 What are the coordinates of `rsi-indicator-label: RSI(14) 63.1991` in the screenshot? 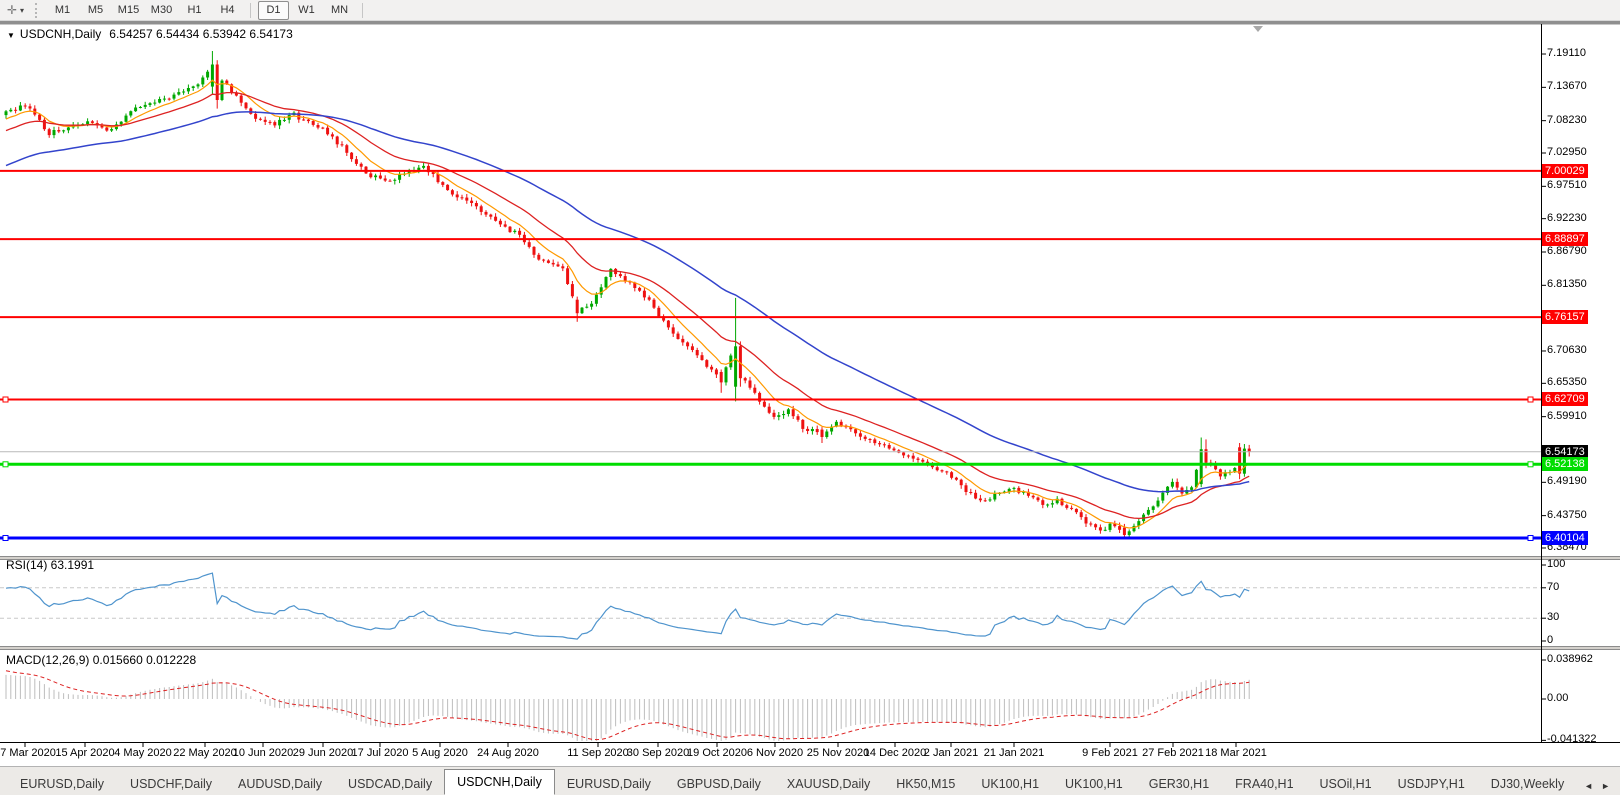 It's located at (50, 565).